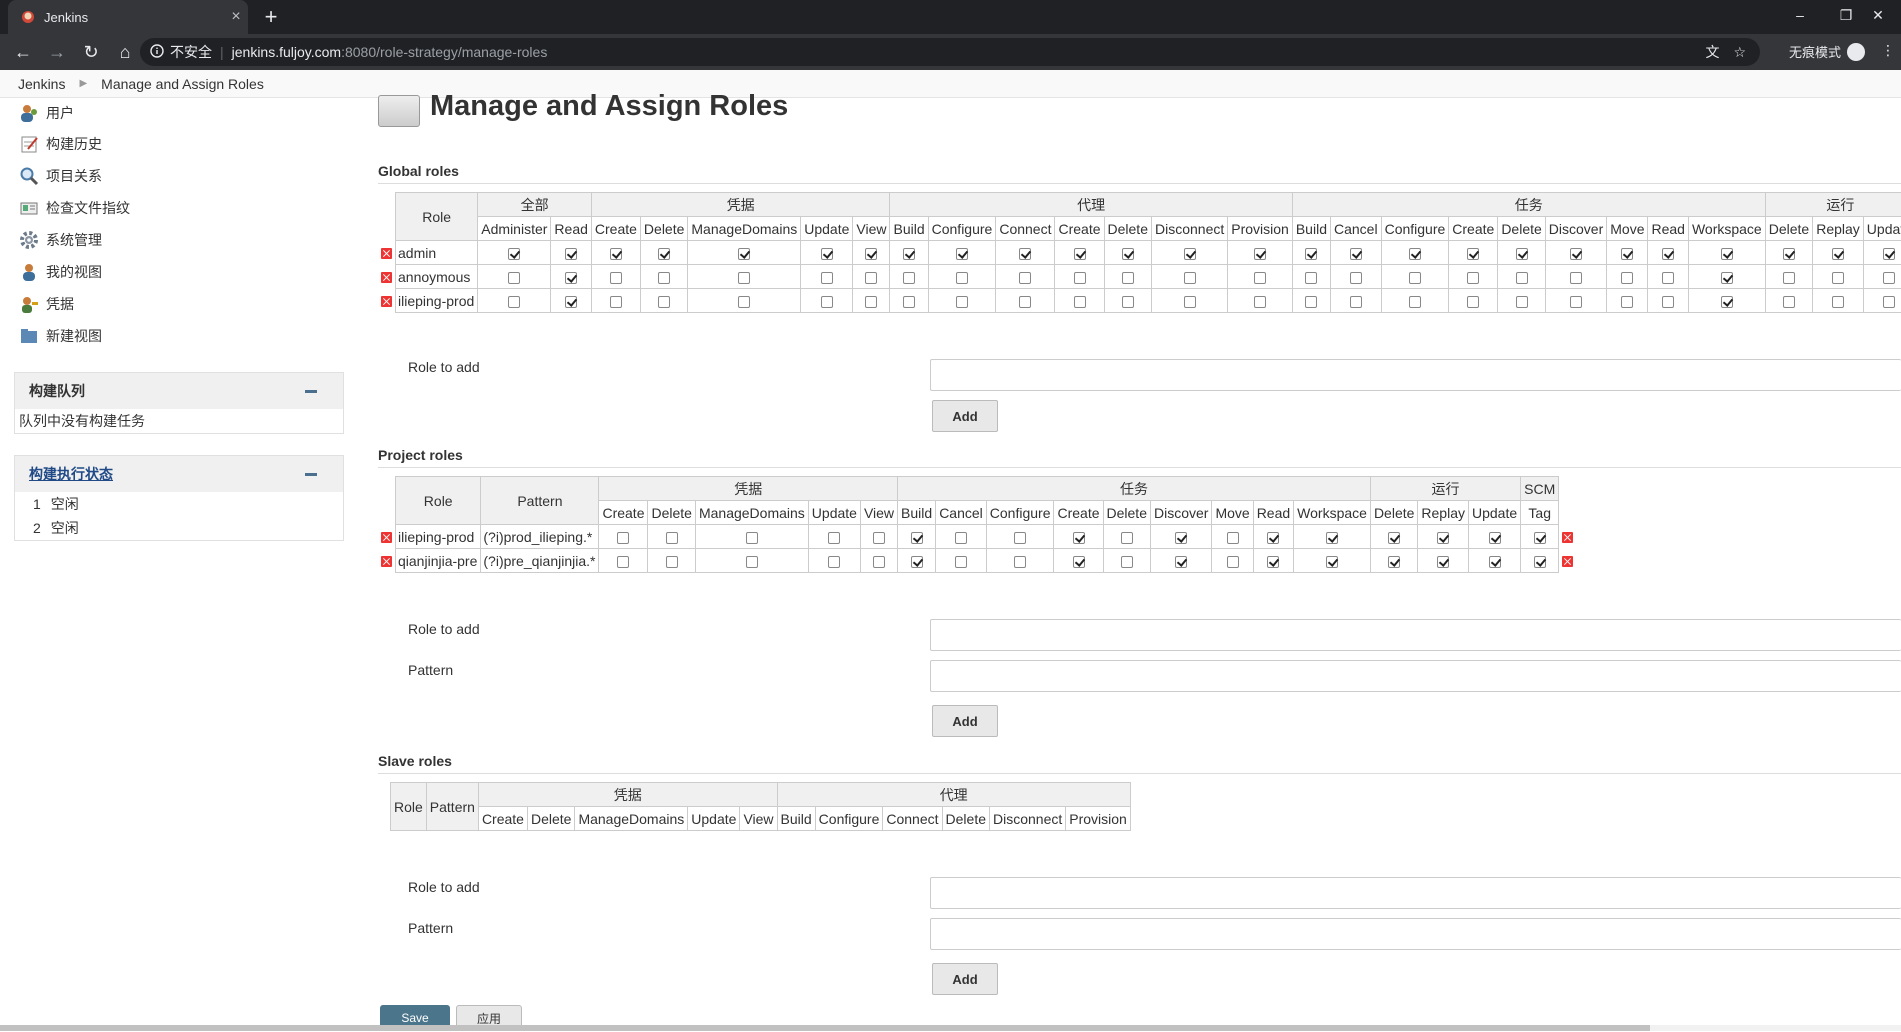  What do you see at coordinates (311, 391) in the screenshot?
I see `collapse-icon` at bounding box center [311, 391].